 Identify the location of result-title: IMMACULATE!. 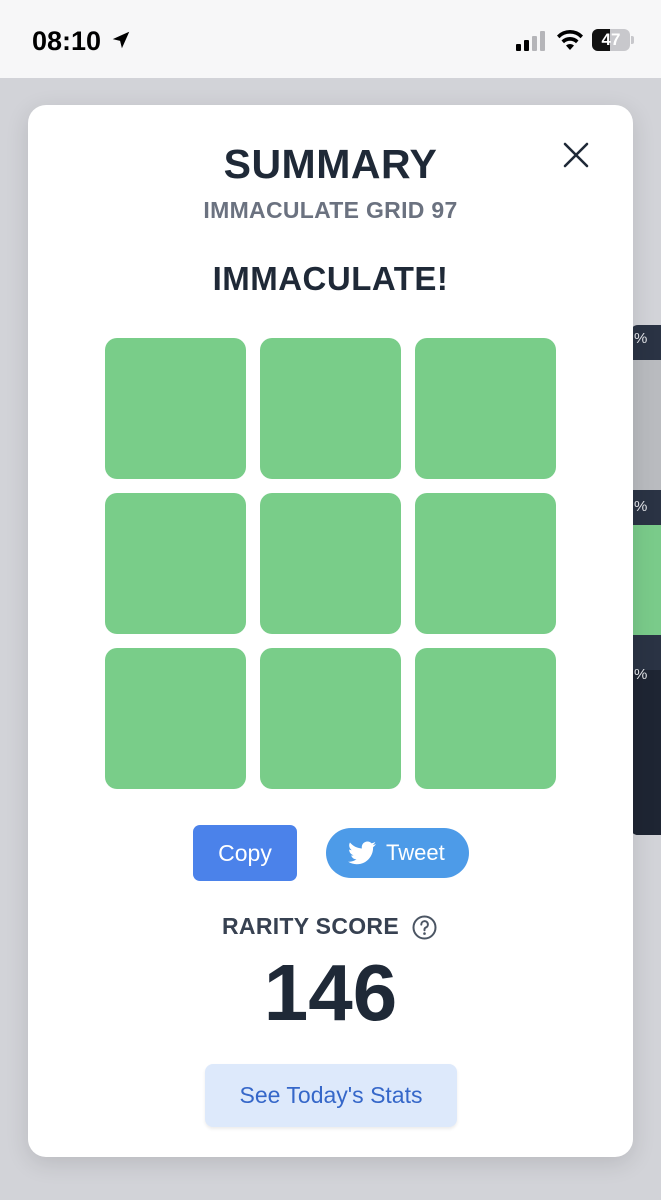
(330, 278).